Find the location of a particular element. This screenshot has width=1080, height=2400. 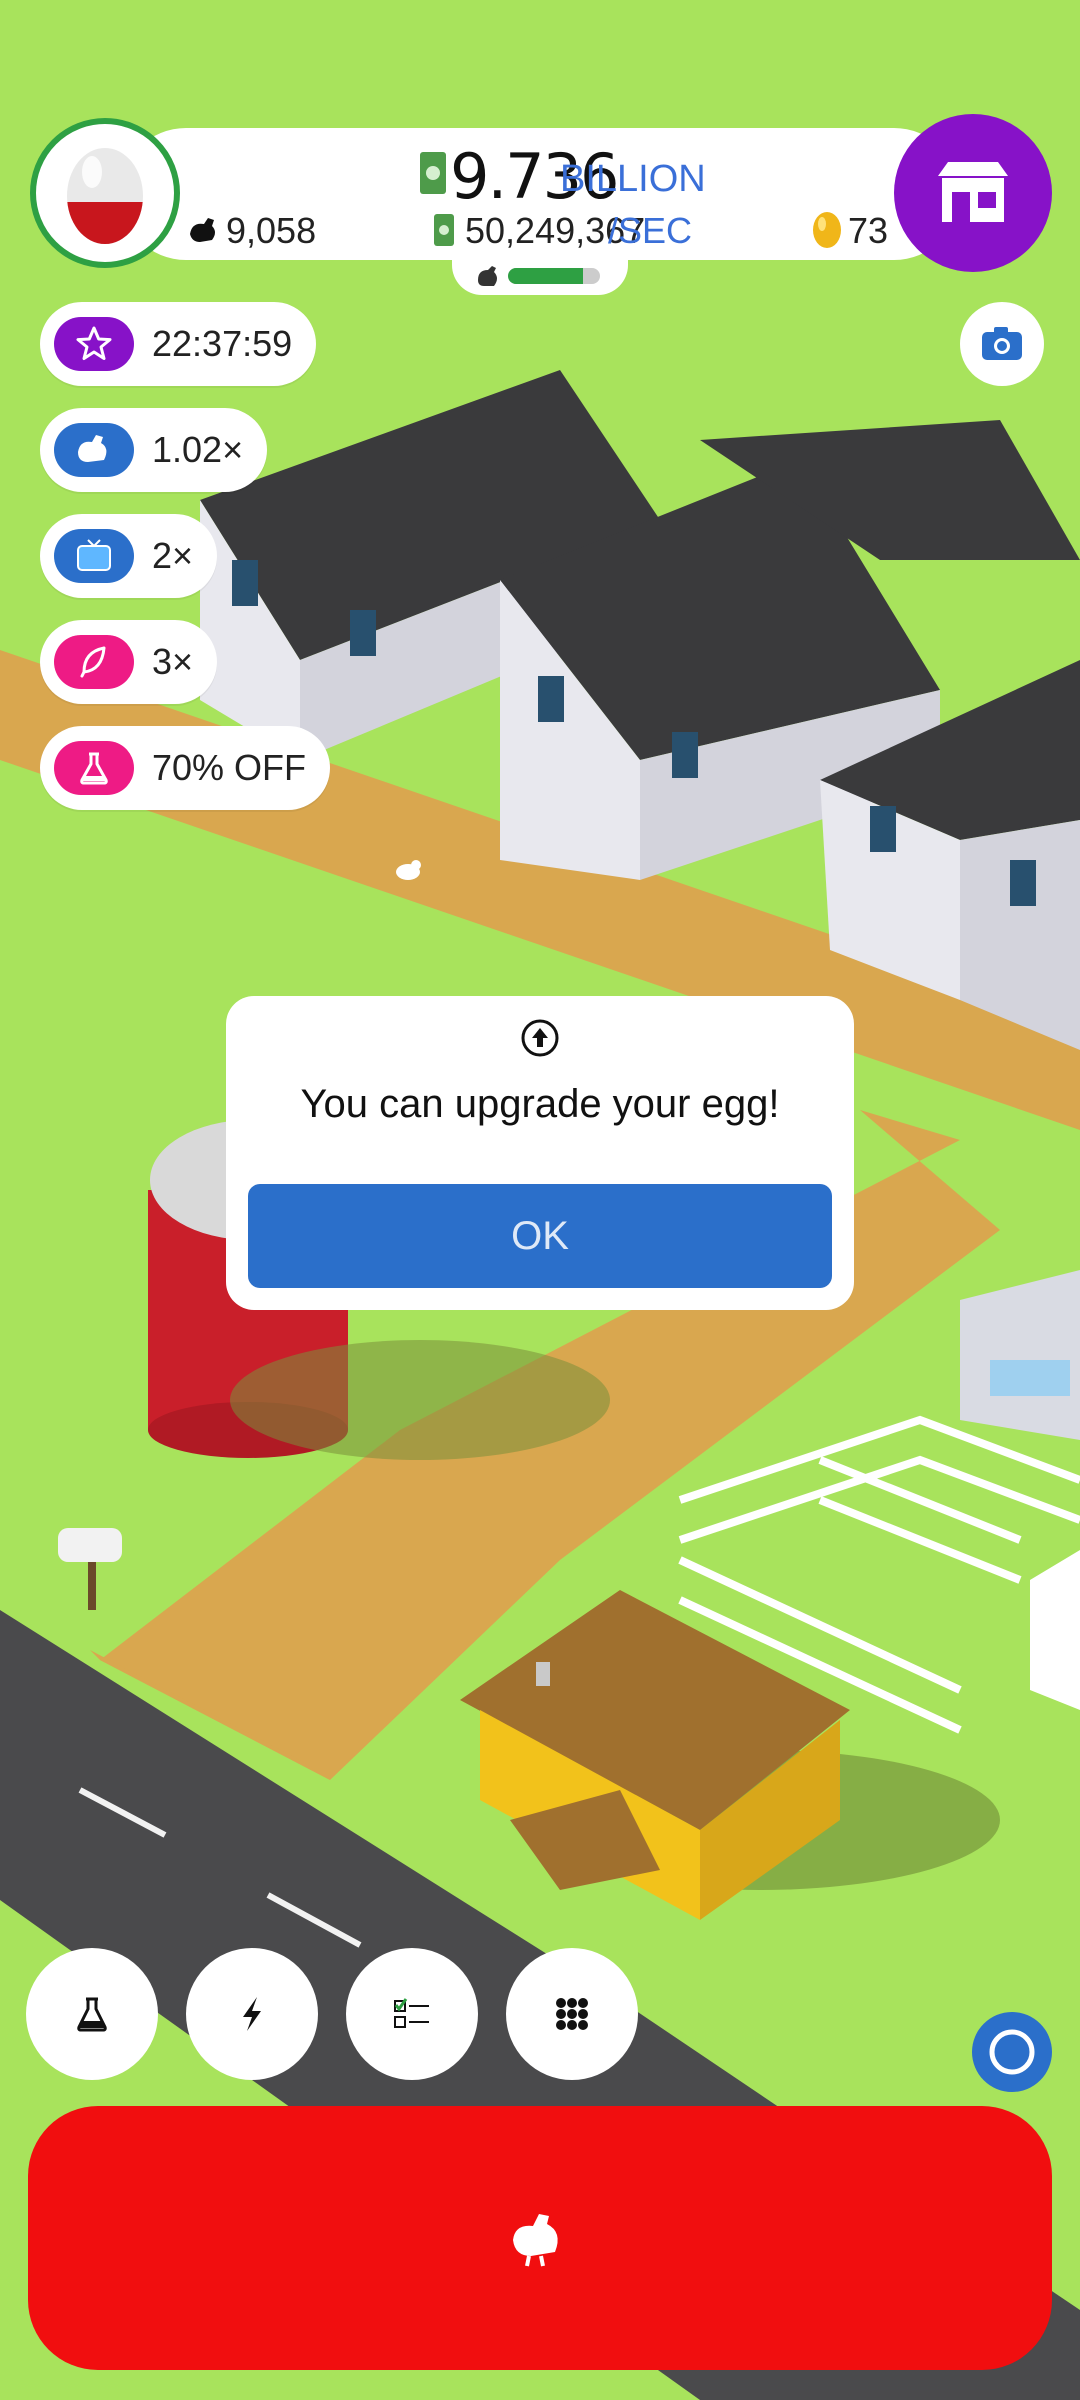

menu-grid-icon is located at coordinates (572, 2014).